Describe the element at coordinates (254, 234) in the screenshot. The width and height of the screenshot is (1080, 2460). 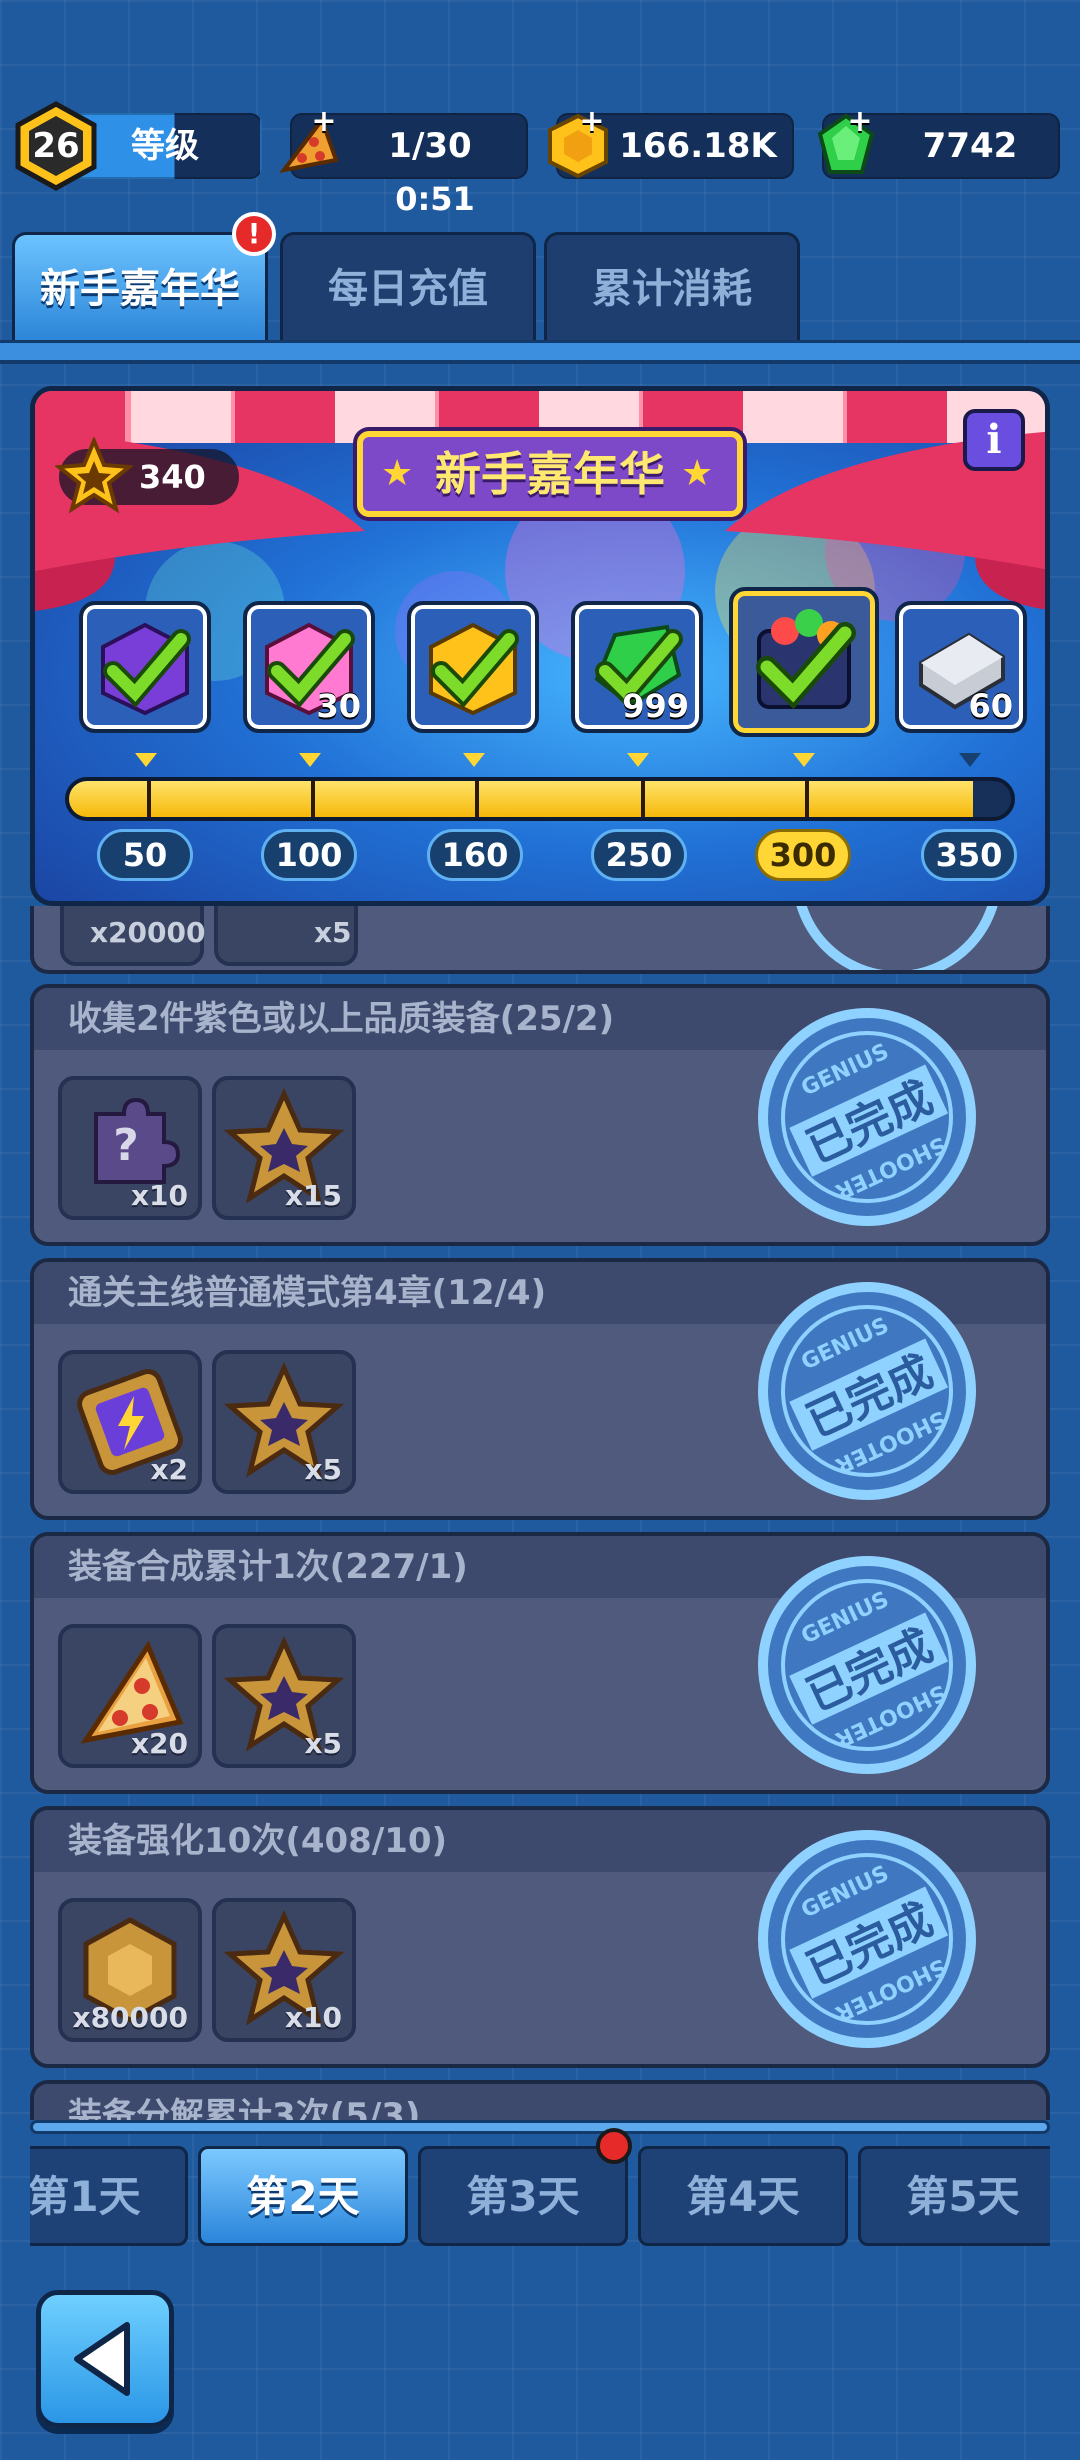
I see `alert-badge-icon: !` at that location.